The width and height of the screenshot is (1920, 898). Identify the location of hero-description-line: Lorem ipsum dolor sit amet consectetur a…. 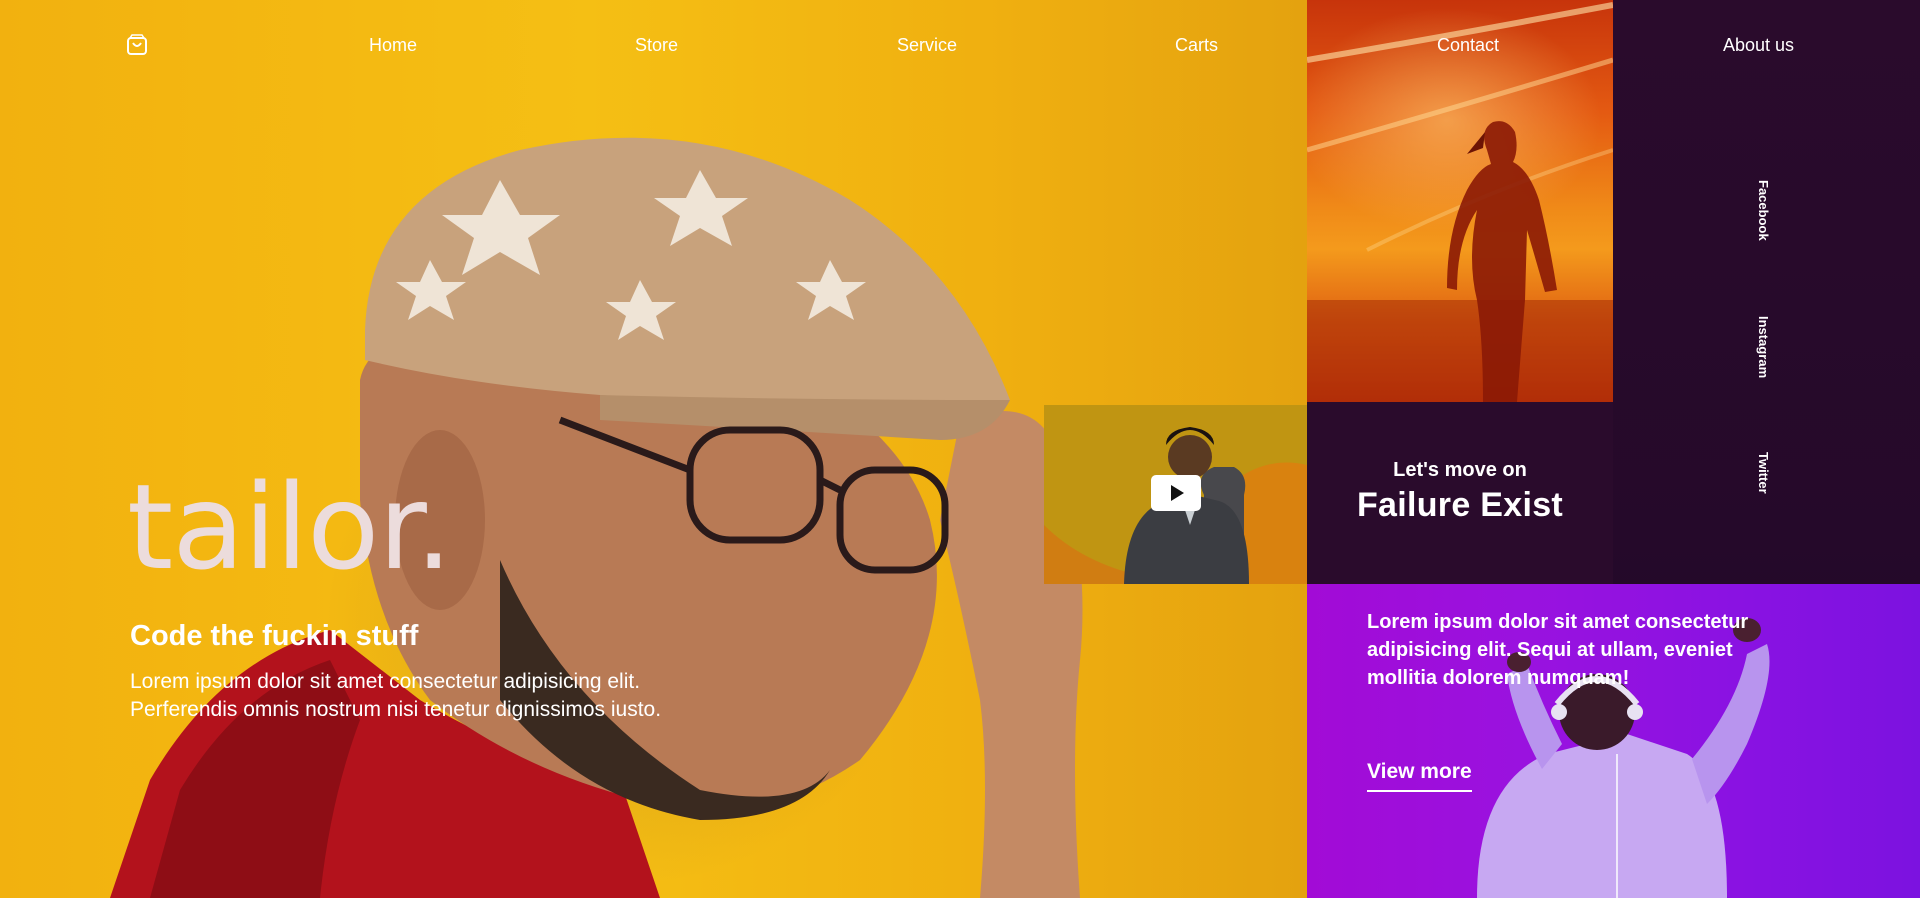
(385, 681).